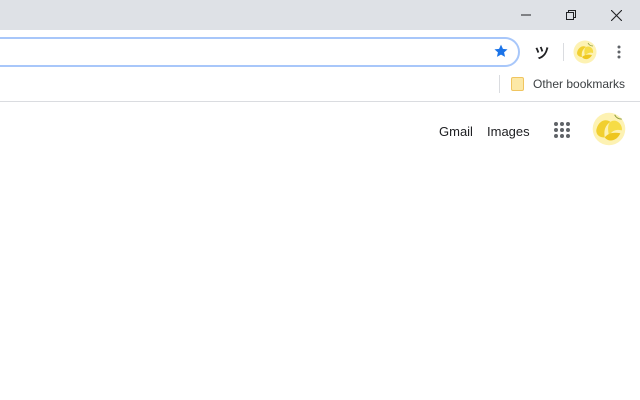 This screenshot has width=640, height=400. I want to click on profile-button, so click(585, 52).